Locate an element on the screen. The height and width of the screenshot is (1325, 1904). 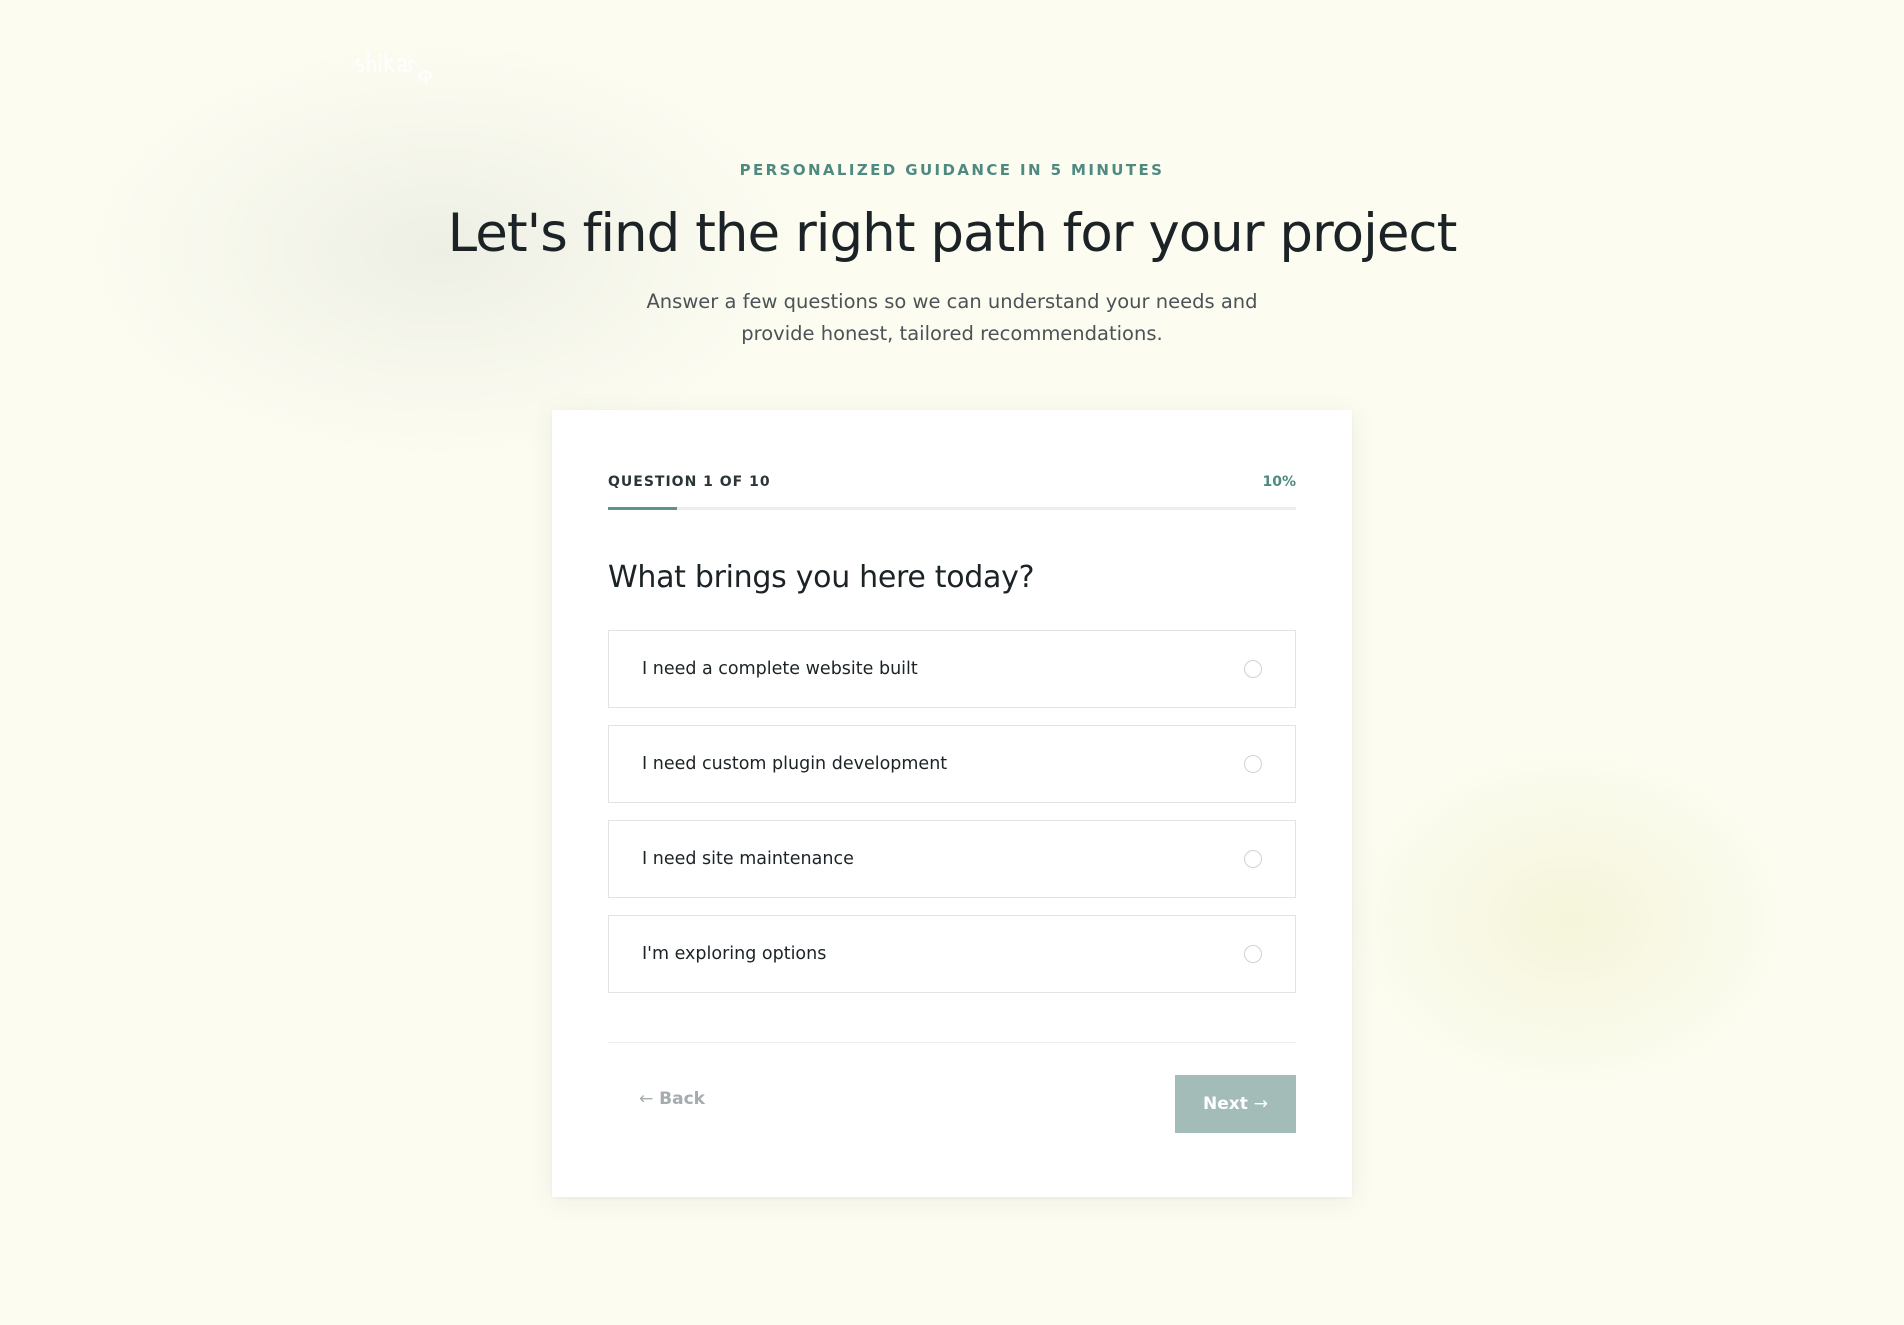
question-count: QUESTION 1 OF 10 is located at coordinates (689, 482).